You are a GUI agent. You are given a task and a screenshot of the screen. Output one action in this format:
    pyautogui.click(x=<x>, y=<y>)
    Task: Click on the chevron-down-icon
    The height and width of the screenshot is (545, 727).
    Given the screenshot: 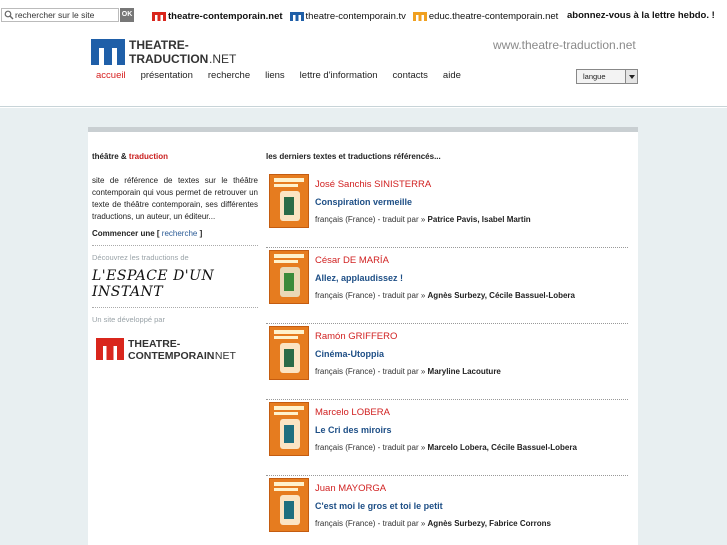 What is the action you would take?
    pyautogui.click(x=631, y=76)
    